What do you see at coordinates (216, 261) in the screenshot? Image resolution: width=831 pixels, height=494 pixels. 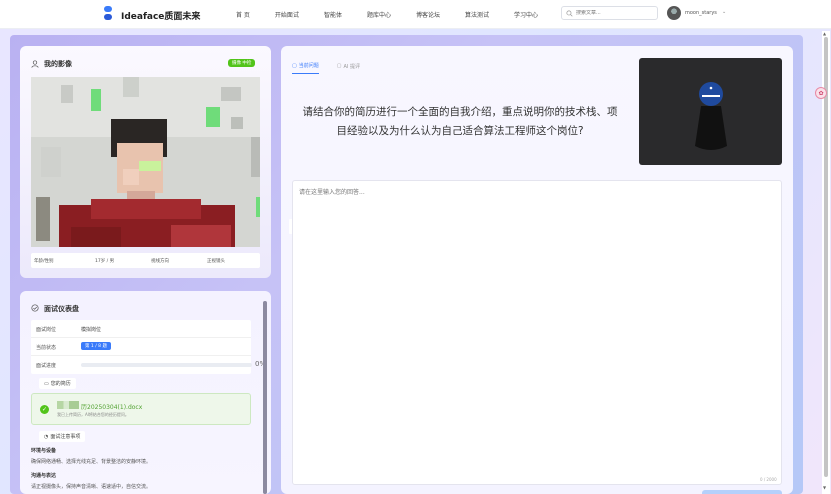 I see `info-gaze-value: 正视镜头` at bounding box center [216, 261].